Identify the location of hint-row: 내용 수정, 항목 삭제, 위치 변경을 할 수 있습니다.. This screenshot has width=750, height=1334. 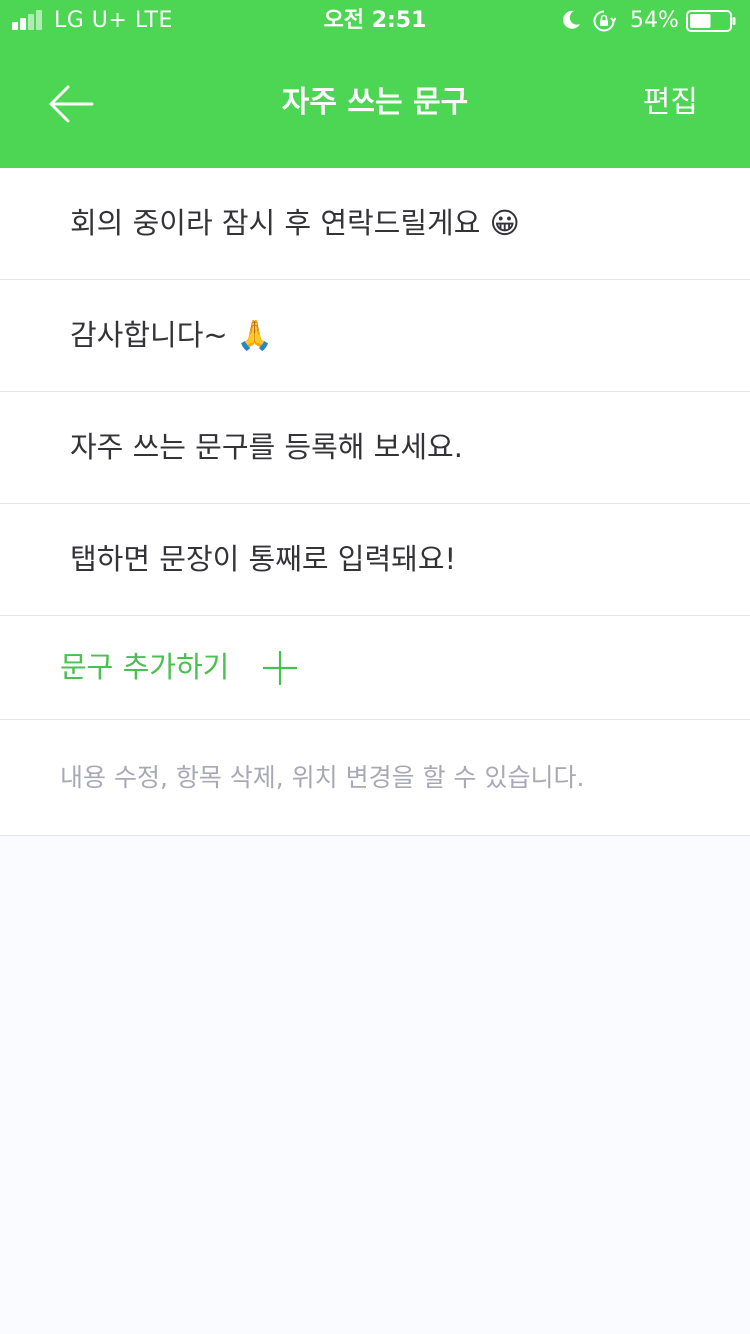
(375, 778).